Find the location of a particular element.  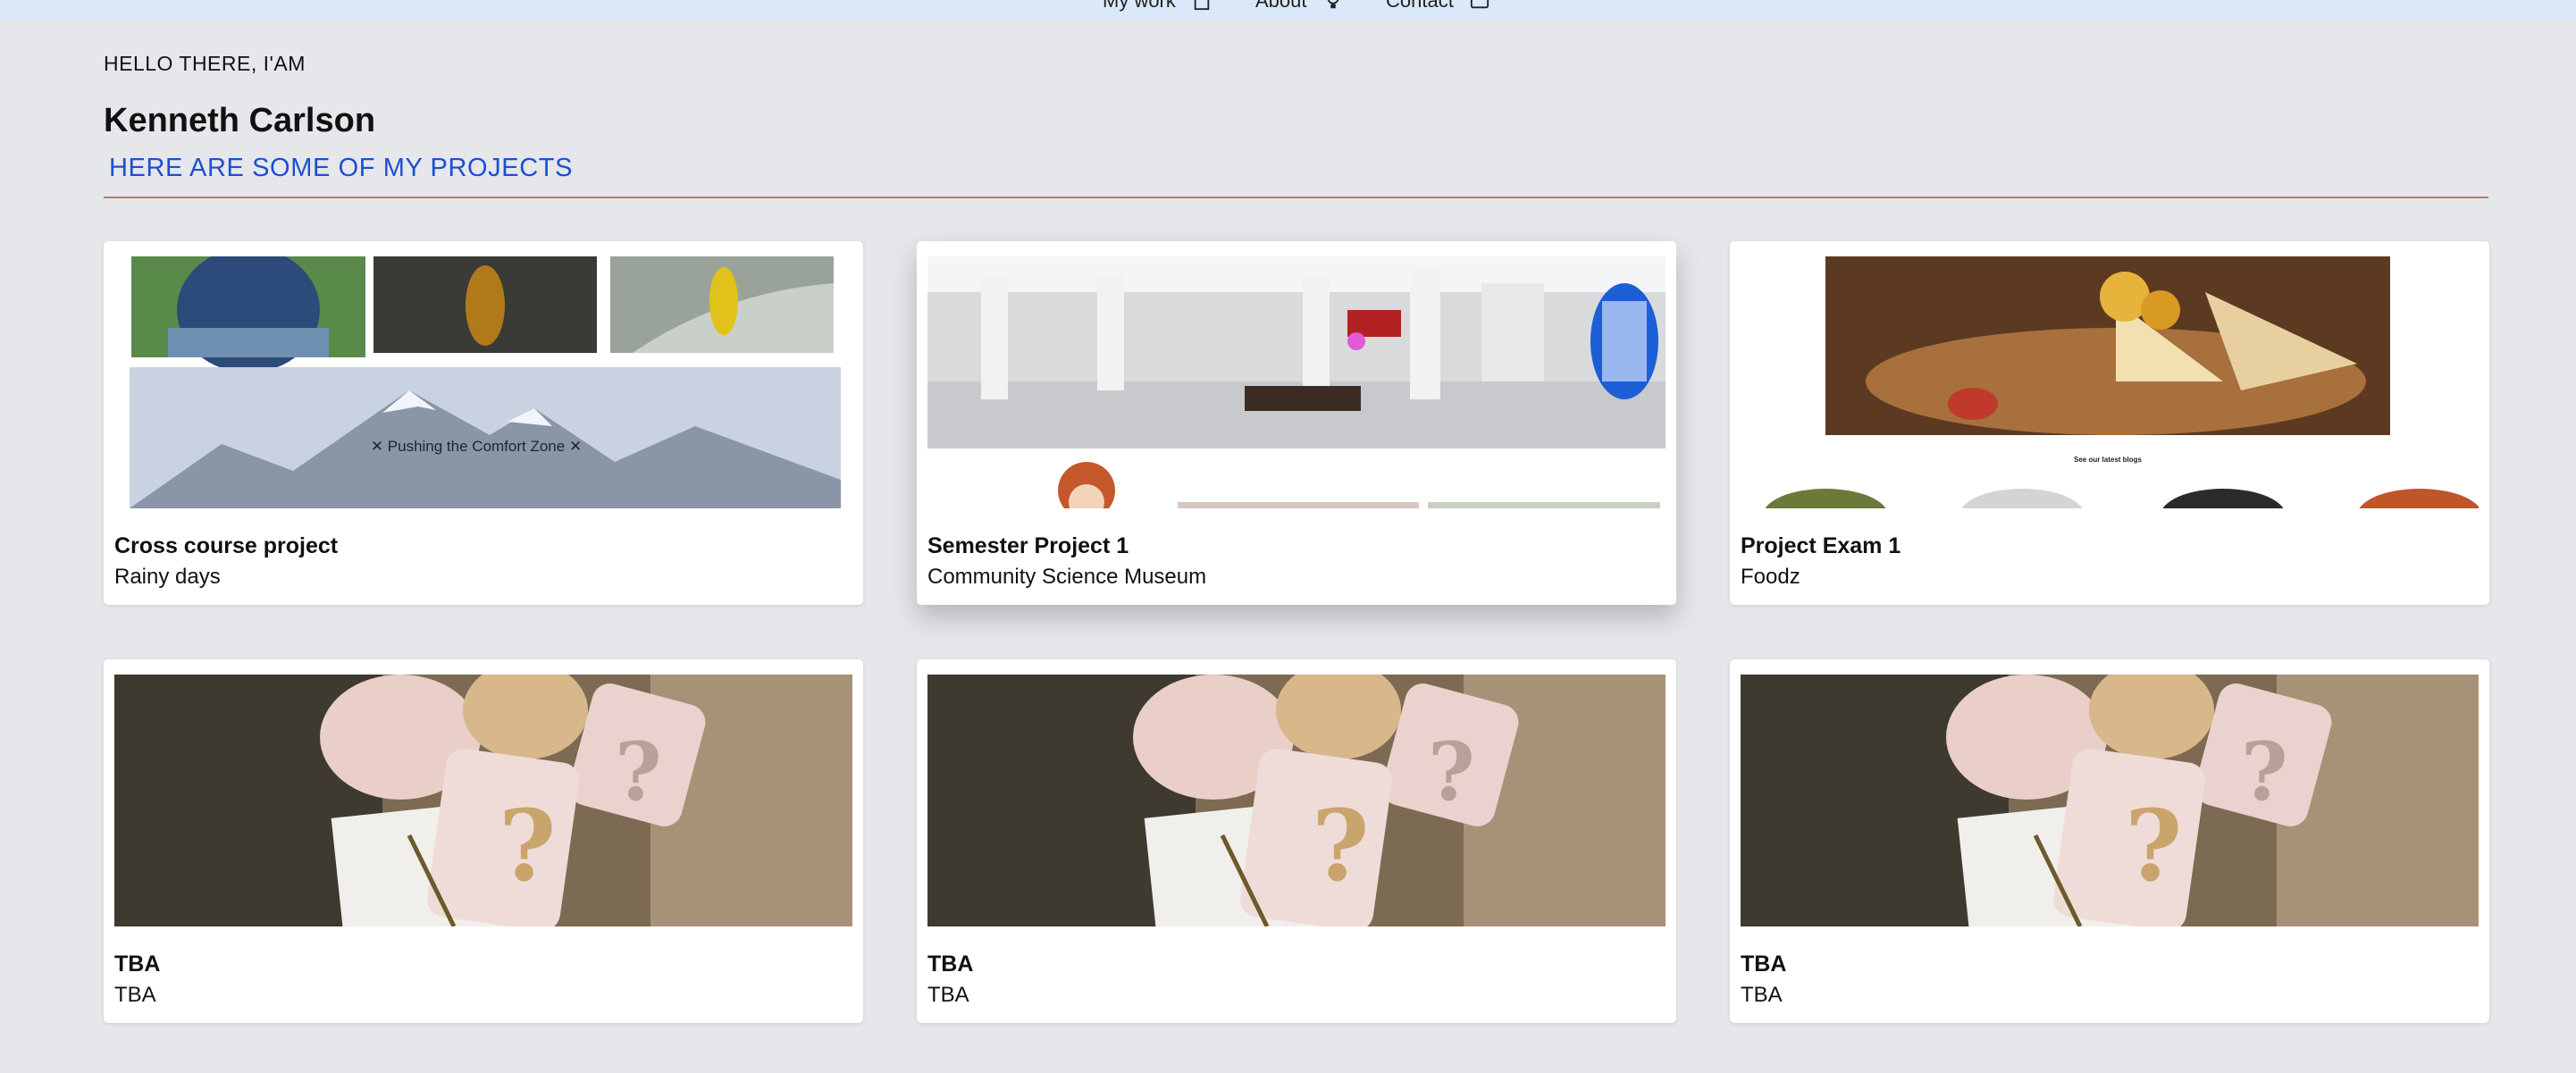

mail-icon is located at coordinates (1479, 4).